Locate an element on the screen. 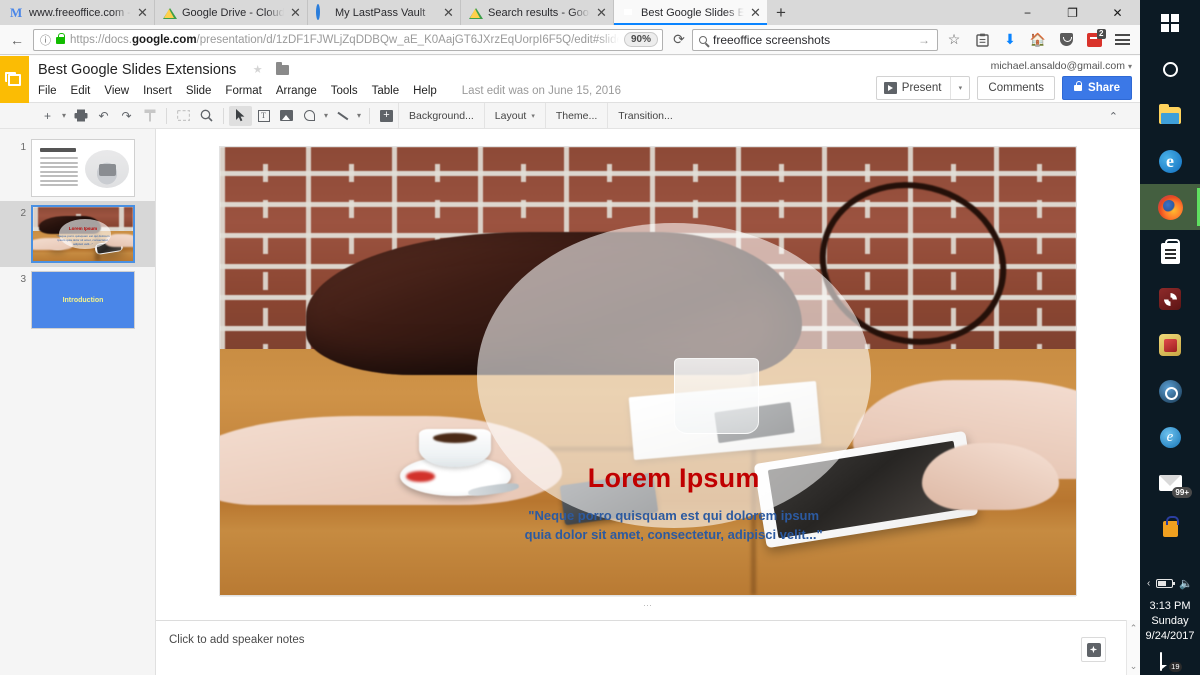 Image resolution: width=1200 pixels, height=675 pixels. start-button is located at coordinates (1170, 23).